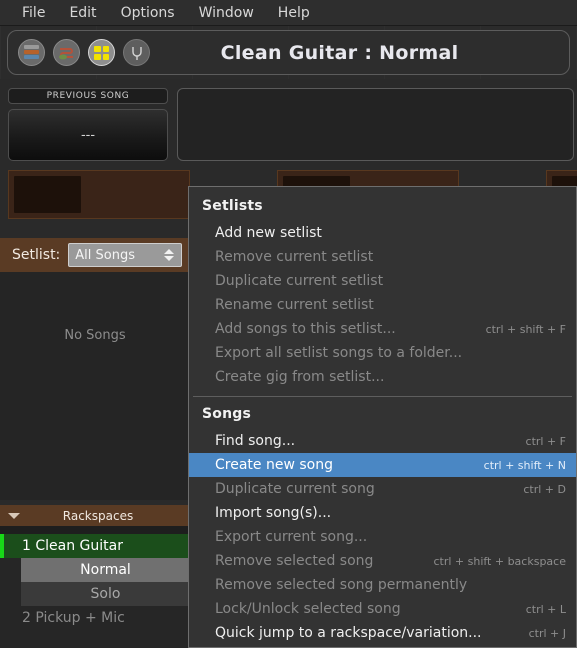 The width and height of the screenshot is (577, 648). I want to click on menu-item-options: Options, so click(148, 13).